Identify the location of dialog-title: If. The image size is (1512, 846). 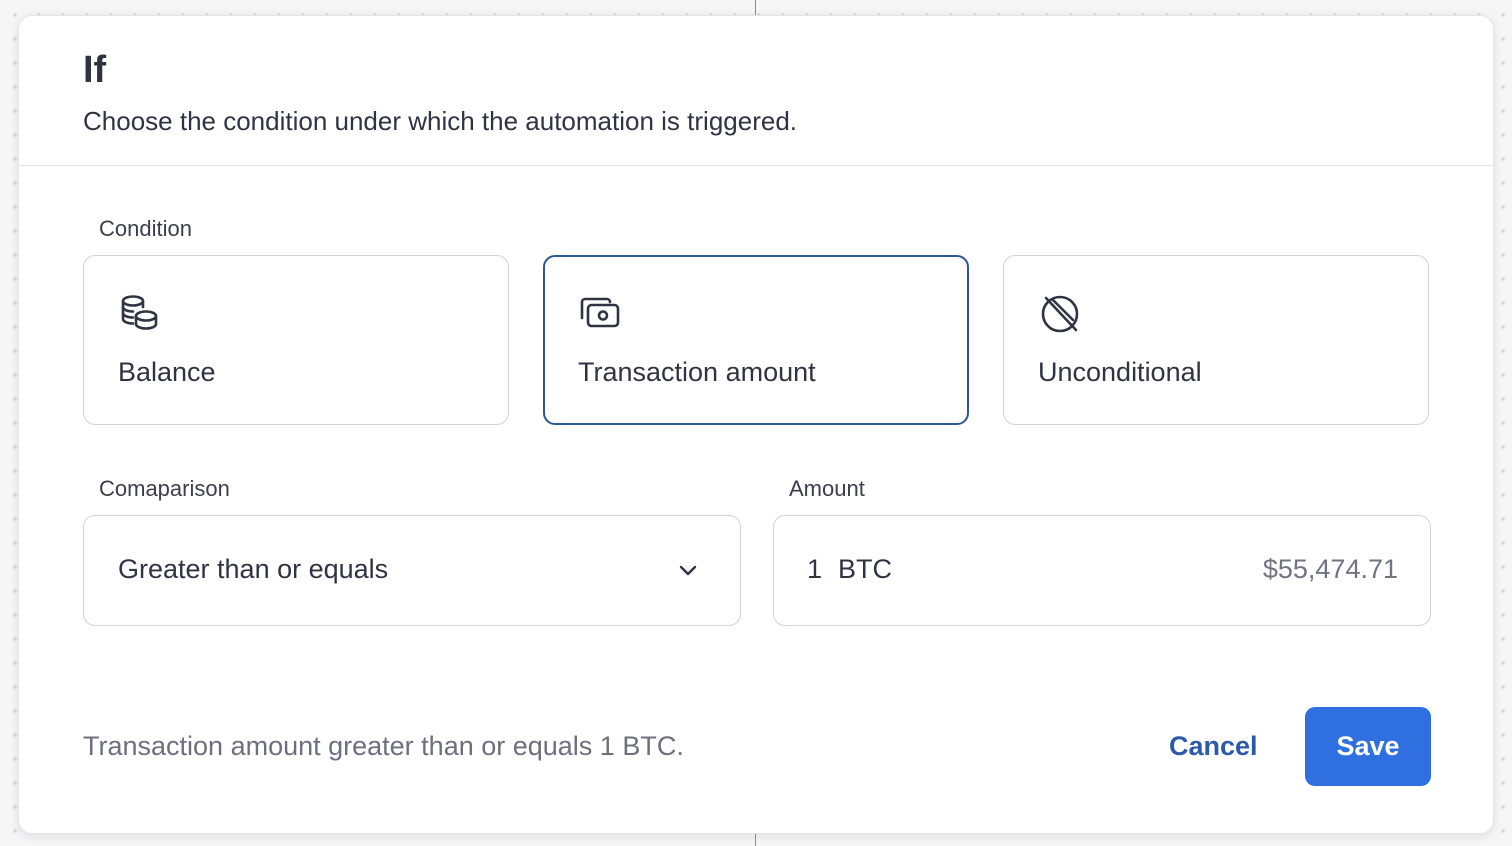
(95, 70).